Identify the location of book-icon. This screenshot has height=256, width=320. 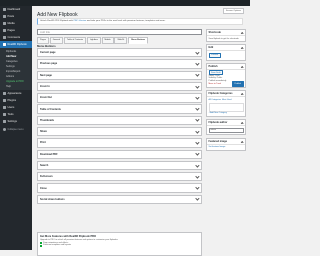
(4, 44).